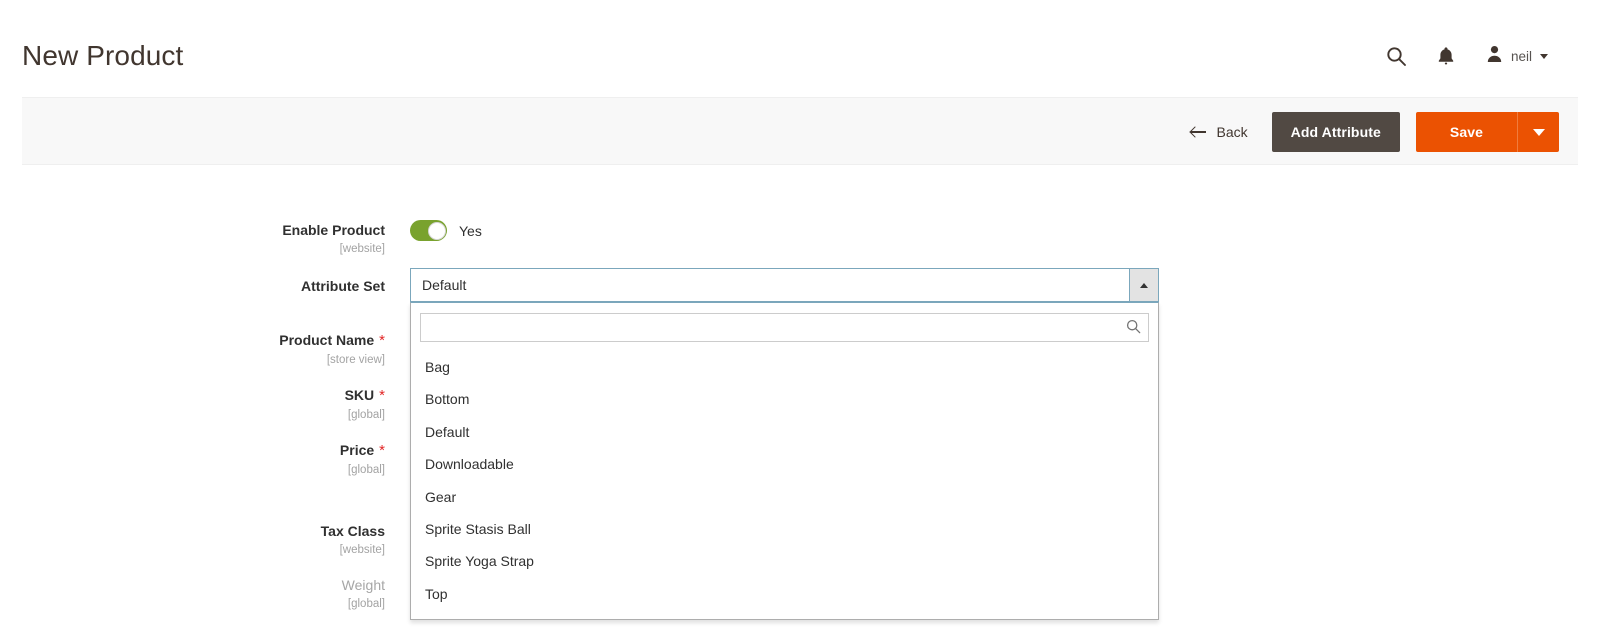 The height and width of the screenshot is (639, 1600). What do you see at coordinates (784, 465) in the screenshot?
I see `attribute-set-option: Downloadable` at bounding box center [784, 465].